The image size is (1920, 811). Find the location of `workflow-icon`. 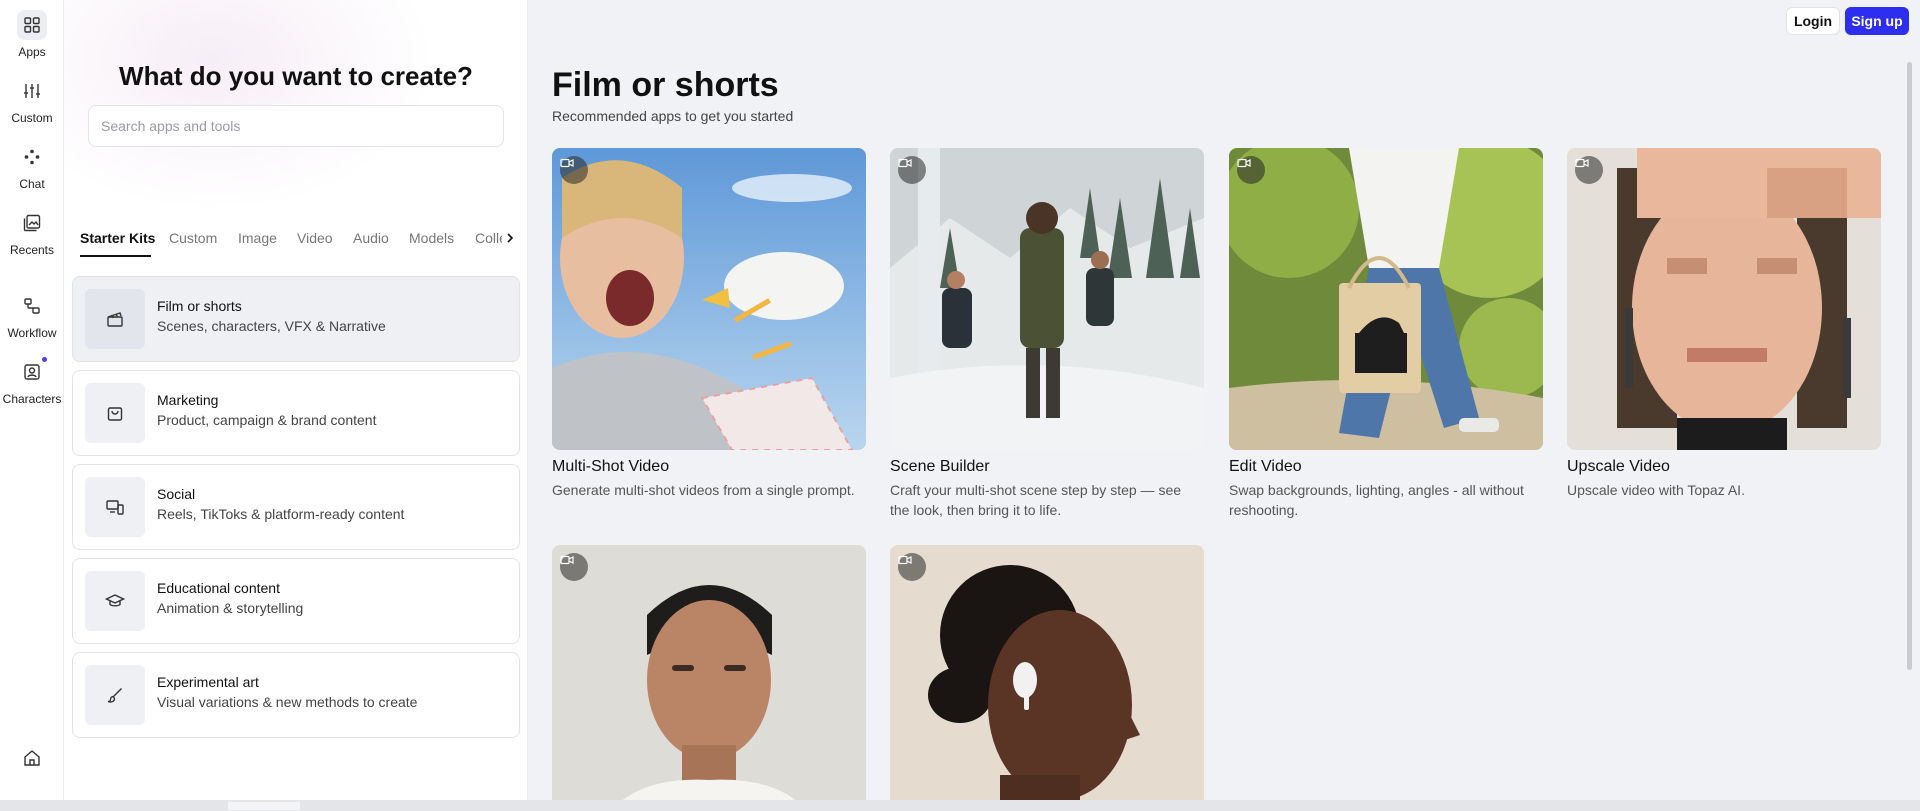

workflow-icon is located at coordinates (32, 306).